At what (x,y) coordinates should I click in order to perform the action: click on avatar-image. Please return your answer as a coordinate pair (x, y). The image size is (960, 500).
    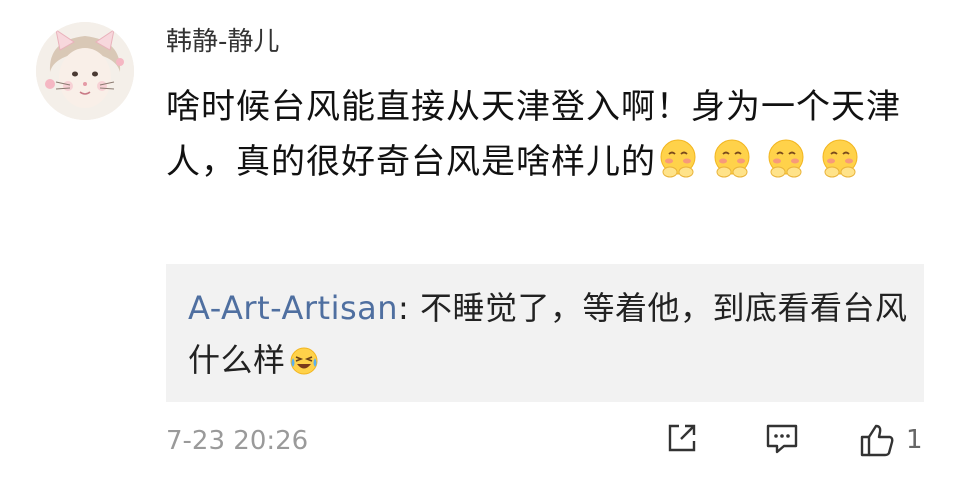
    Looking at the image, I should click on (85, 71).